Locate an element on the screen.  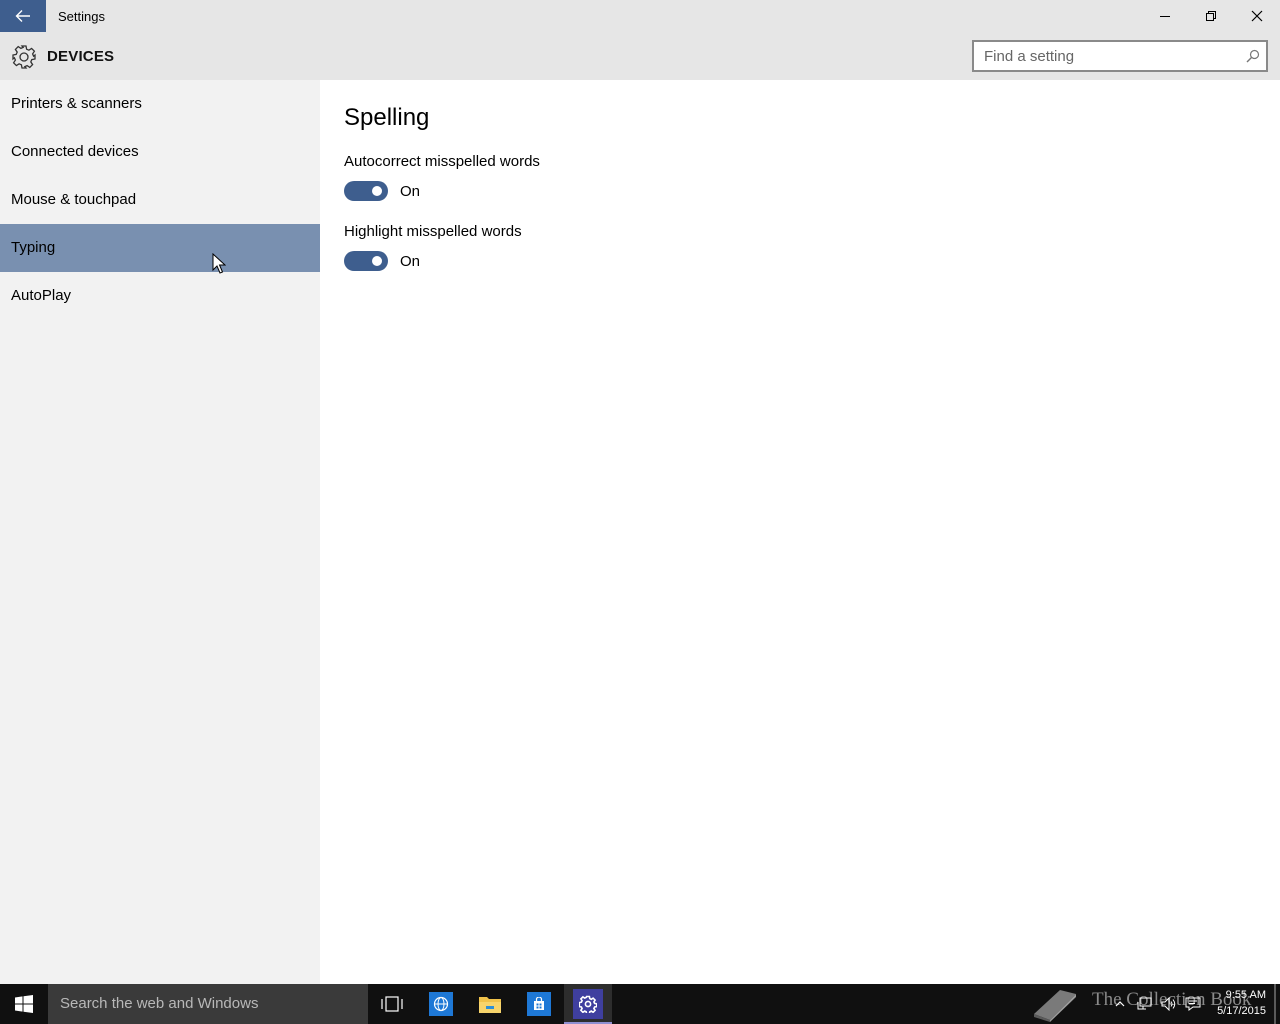
file-explorer-button is located at coordinates (490, 1004).